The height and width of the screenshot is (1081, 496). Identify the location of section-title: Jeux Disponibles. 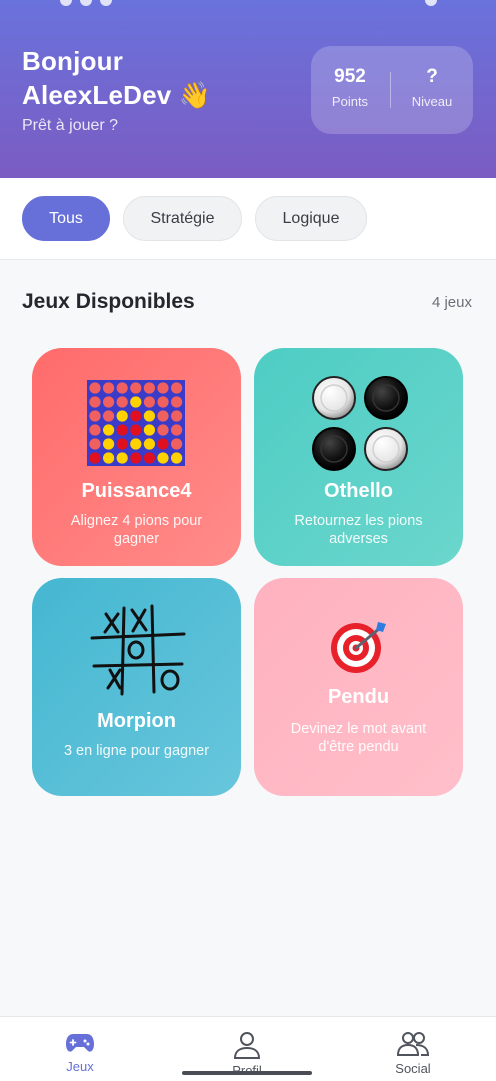
(108, 301).